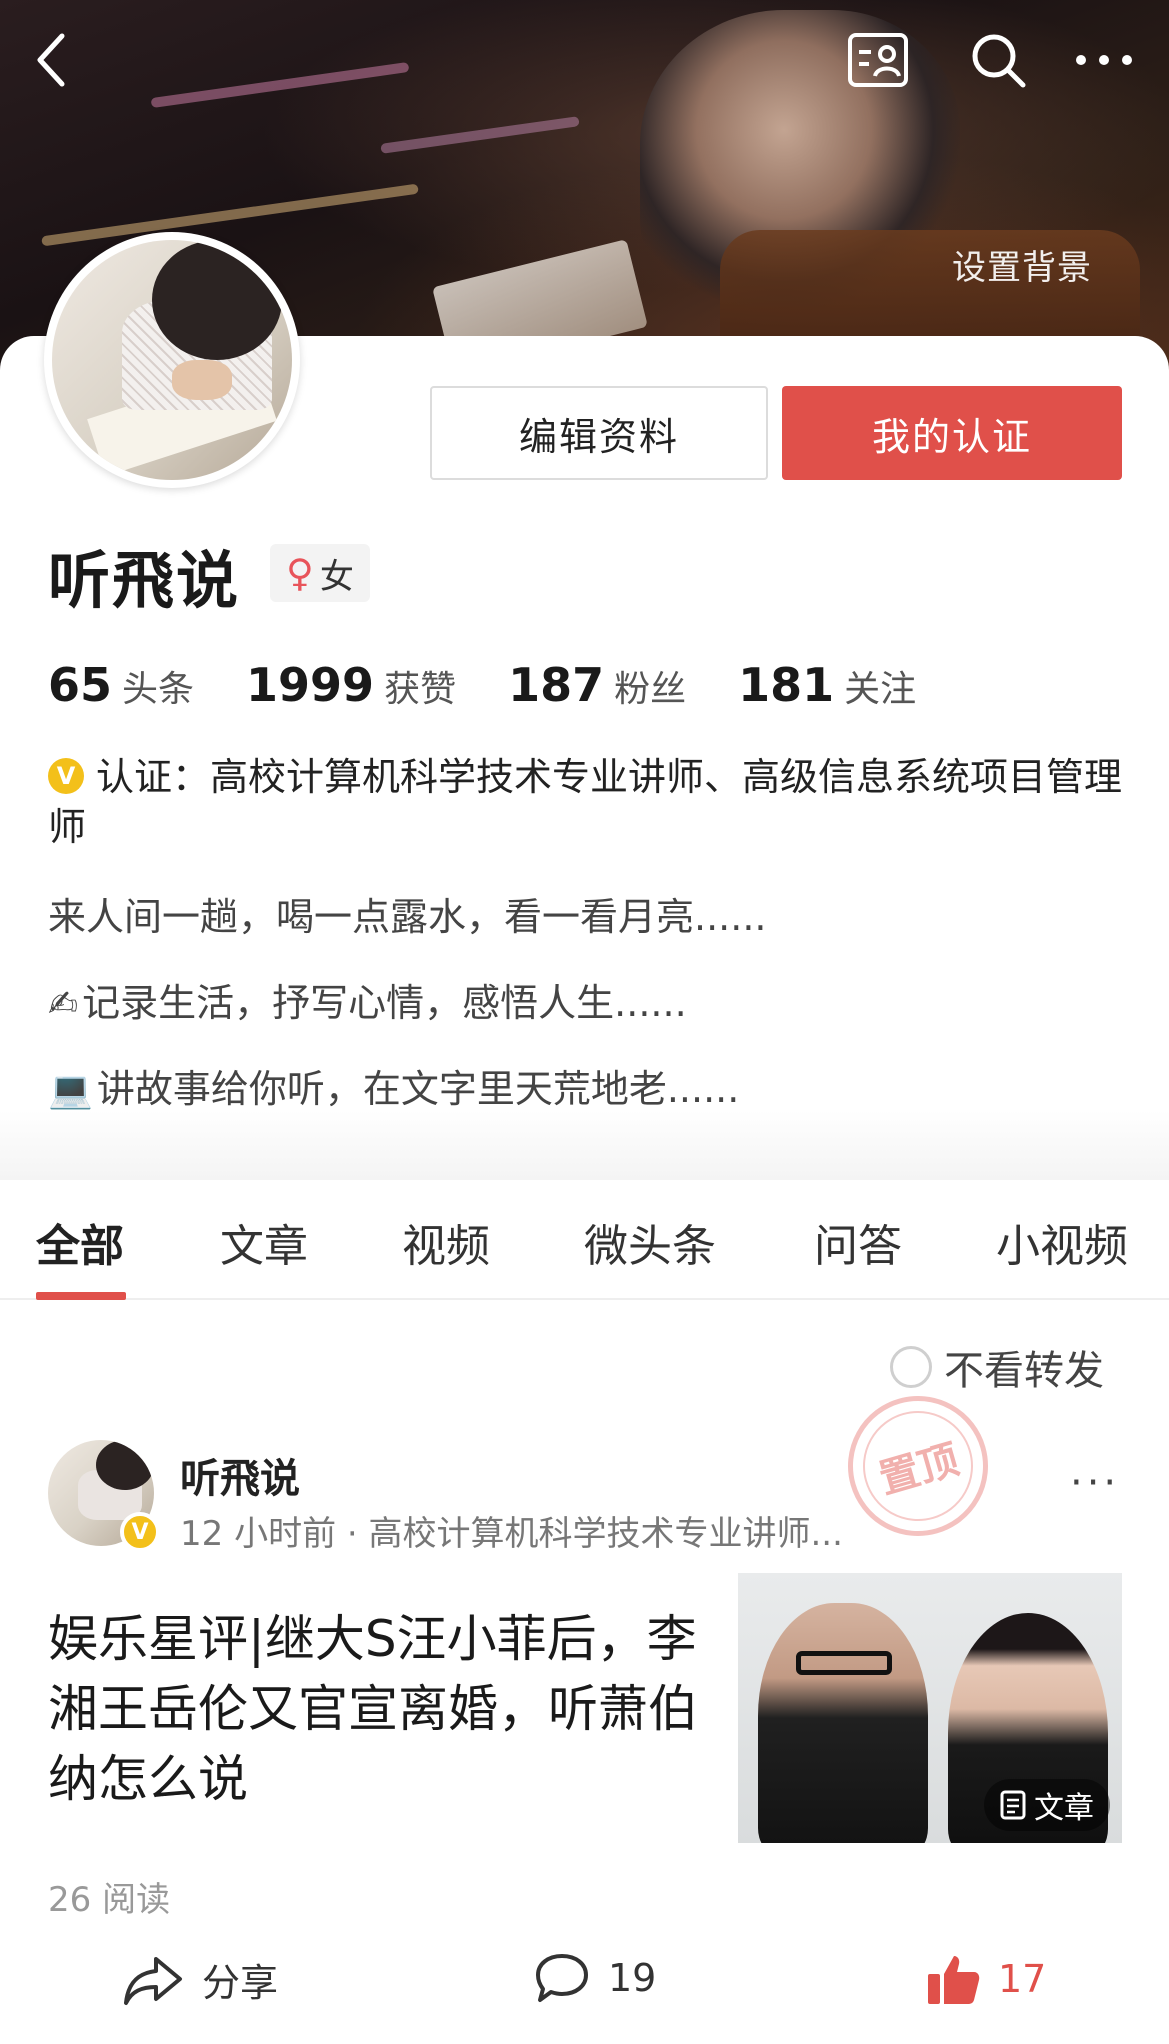 Image resolution: width=1169 pixels, height=2044 pixels. I want to click on hide-reposts-toggle: 不看转发, so click(997, 1367).